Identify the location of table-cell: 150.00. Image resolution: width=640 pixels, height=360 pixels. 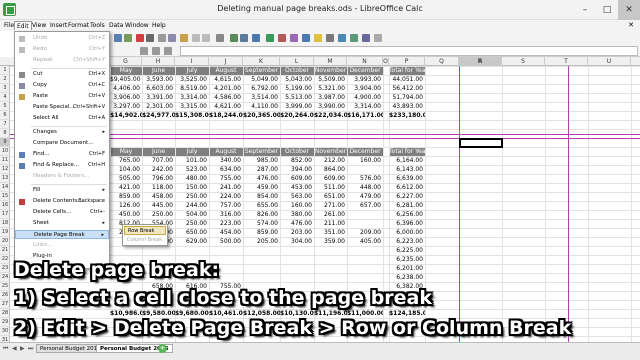
(192, 187).